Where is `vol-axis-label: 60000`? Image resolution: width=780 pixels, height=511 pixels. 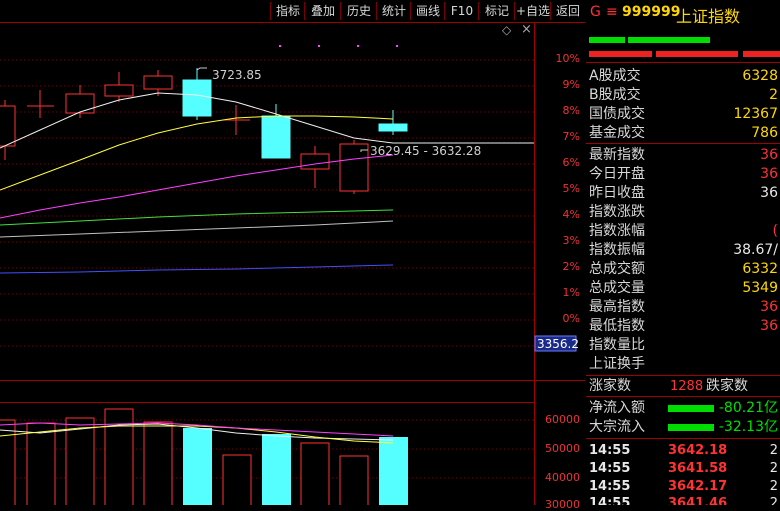
vol-axis-label: 60000 is located at coordinates (562, 419).